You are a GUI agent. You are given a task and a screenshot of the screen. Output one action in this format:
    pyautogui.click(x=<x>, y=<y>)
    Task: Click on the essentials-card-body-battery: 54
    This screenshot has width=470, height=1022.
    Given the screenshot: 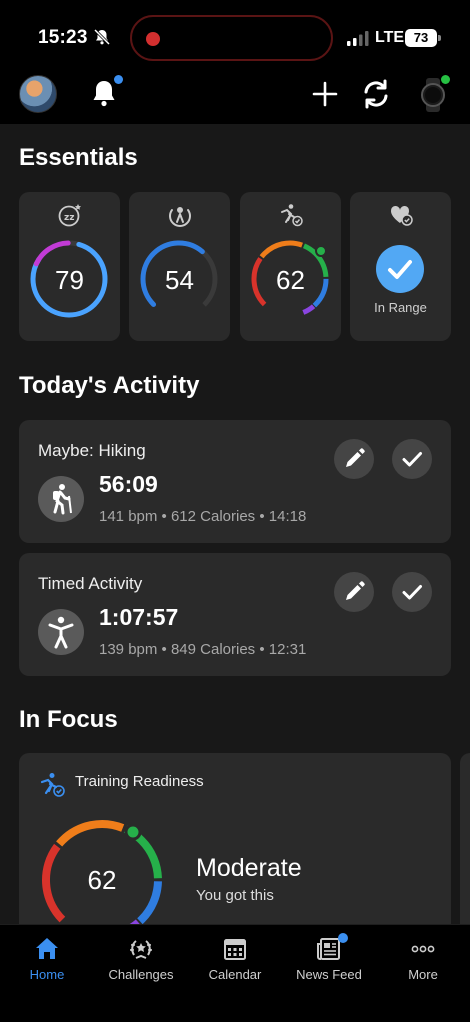 What is the action you would take?
    pyautogui.click(x=179, y=266)
    